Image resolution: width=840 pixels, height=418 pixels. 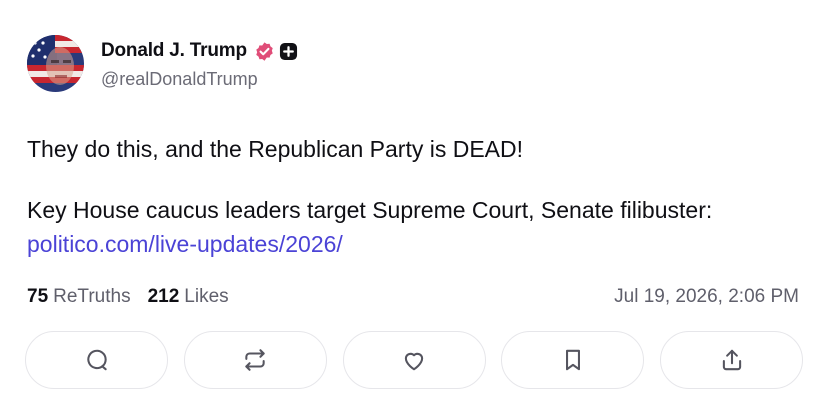 What do you see at coordinates (199, 79) in the screenshot?
I see `author-handle: @realDonaldTrump` at bounding box center [199, 79].